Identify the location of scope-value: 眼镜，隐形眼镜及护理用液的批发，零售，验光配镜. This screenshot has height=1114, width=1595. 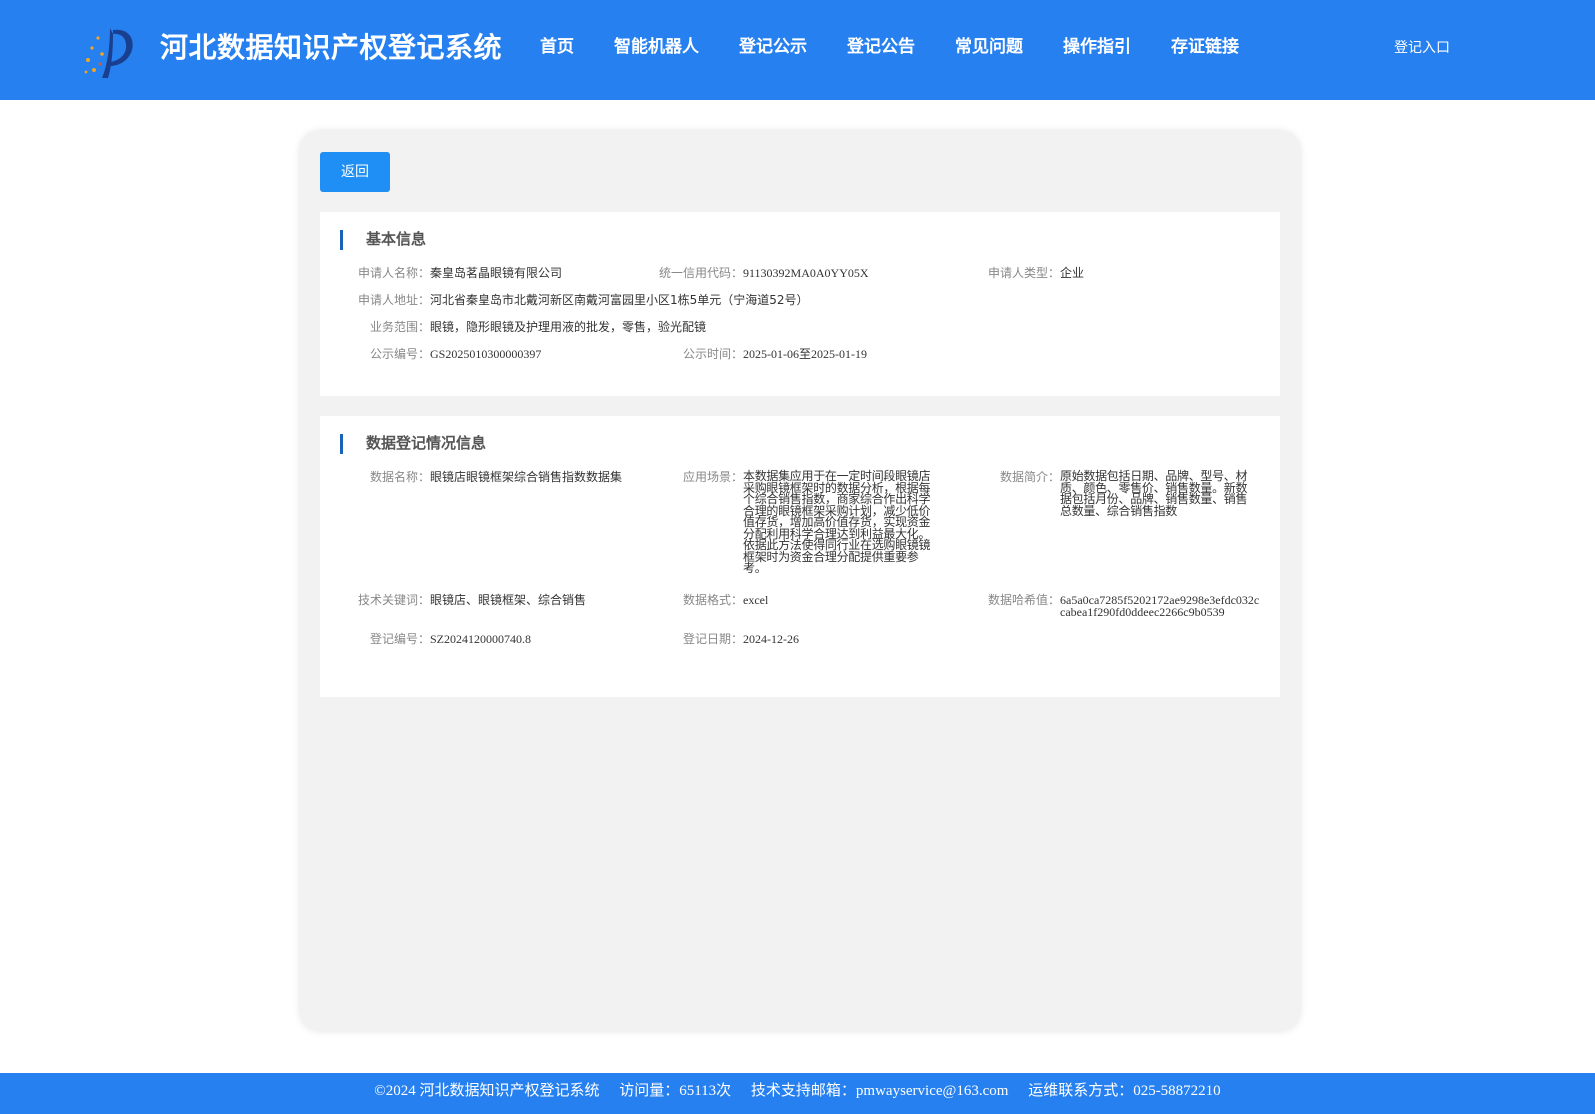
(568, 327).